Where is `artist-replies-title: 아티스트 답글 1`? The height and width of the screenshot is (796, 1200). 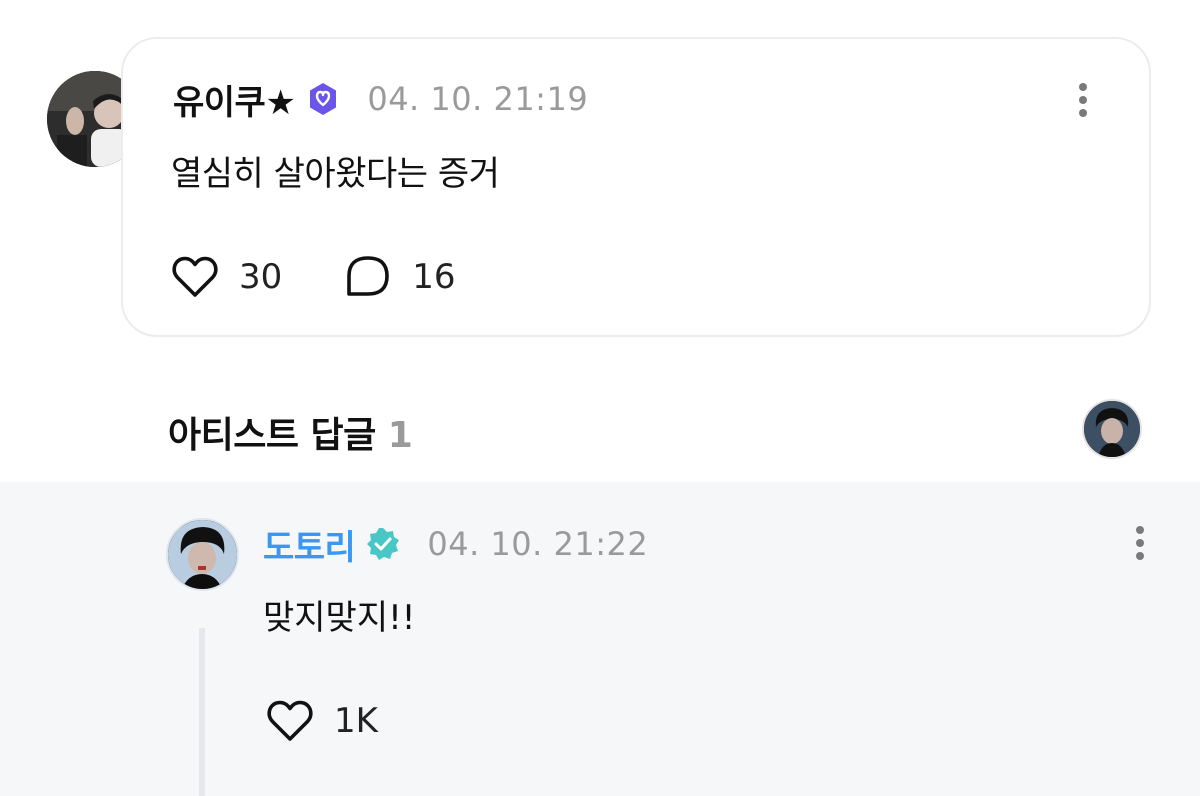 artist-replies-title: 아티스트 답글 1 is located at coordinates (290, 432).